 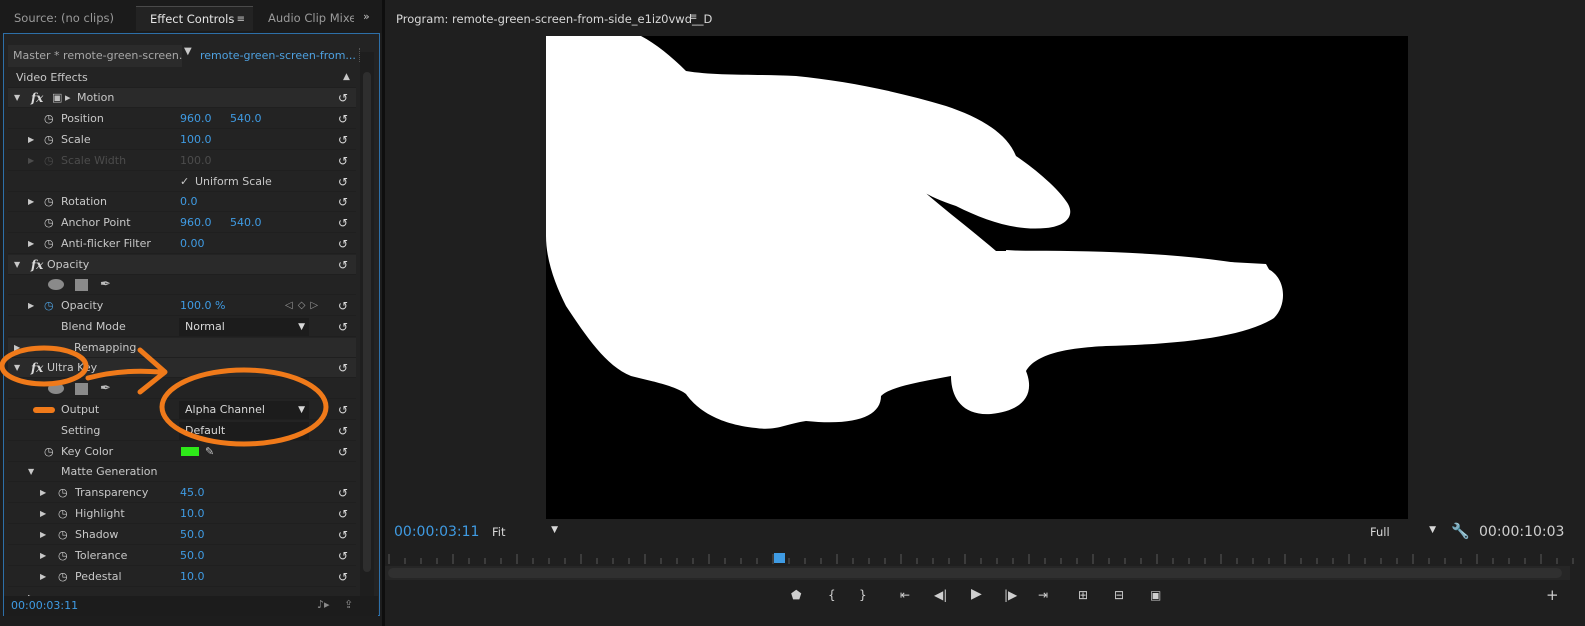 What do you see at coordinates (246, 223) in the screenshot?
I see `anchor-y-value: 540.0` at bounding box center [246, 223].